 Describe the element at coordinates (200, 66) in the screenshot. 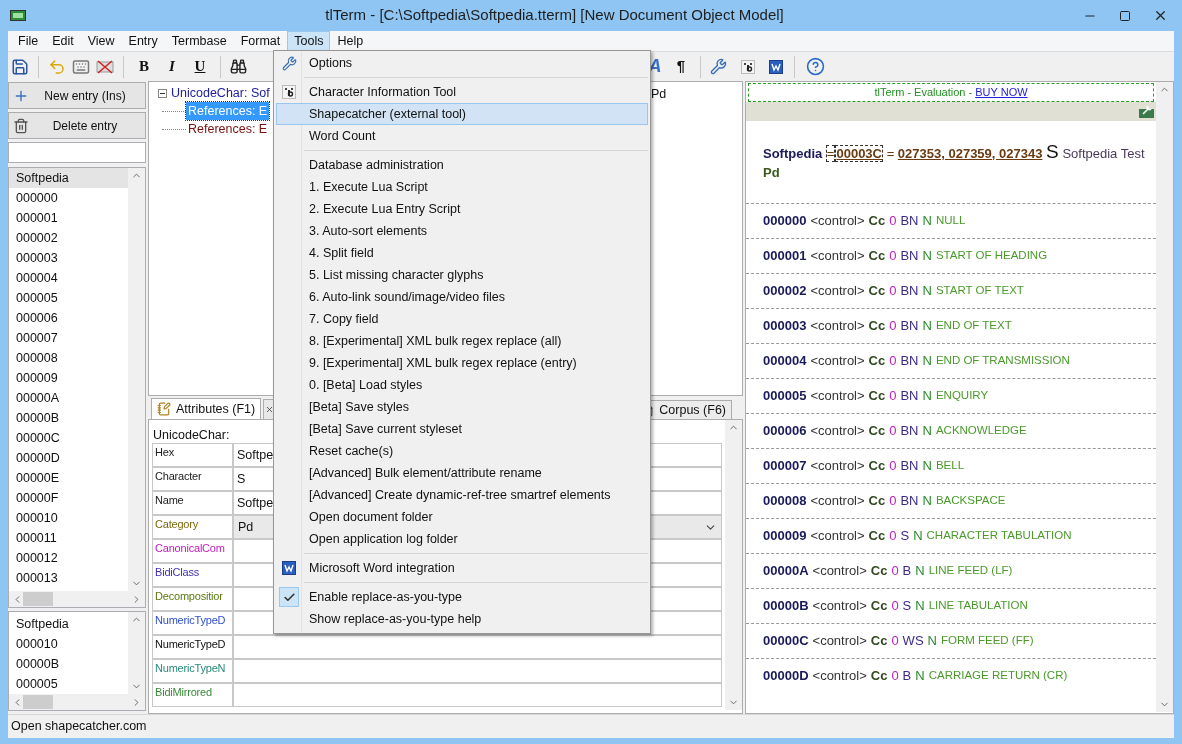

I see `format-button: U` at that location.